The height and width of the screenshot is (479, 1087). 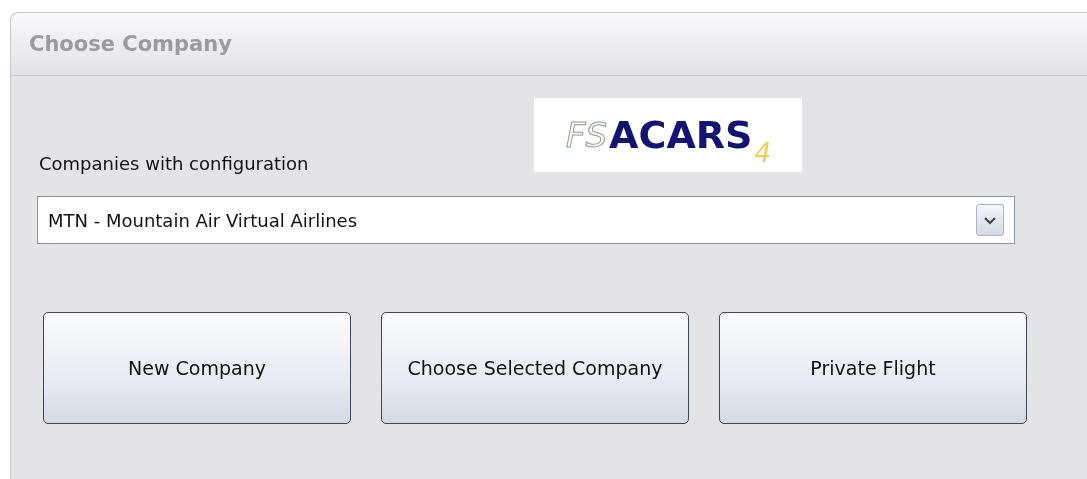 What do you see at coordinates (526, 220) in the screenshot?
I see `company-dropdown: MTN - Mountain Air Virtual Airlines` at bounding box center [526, 220].